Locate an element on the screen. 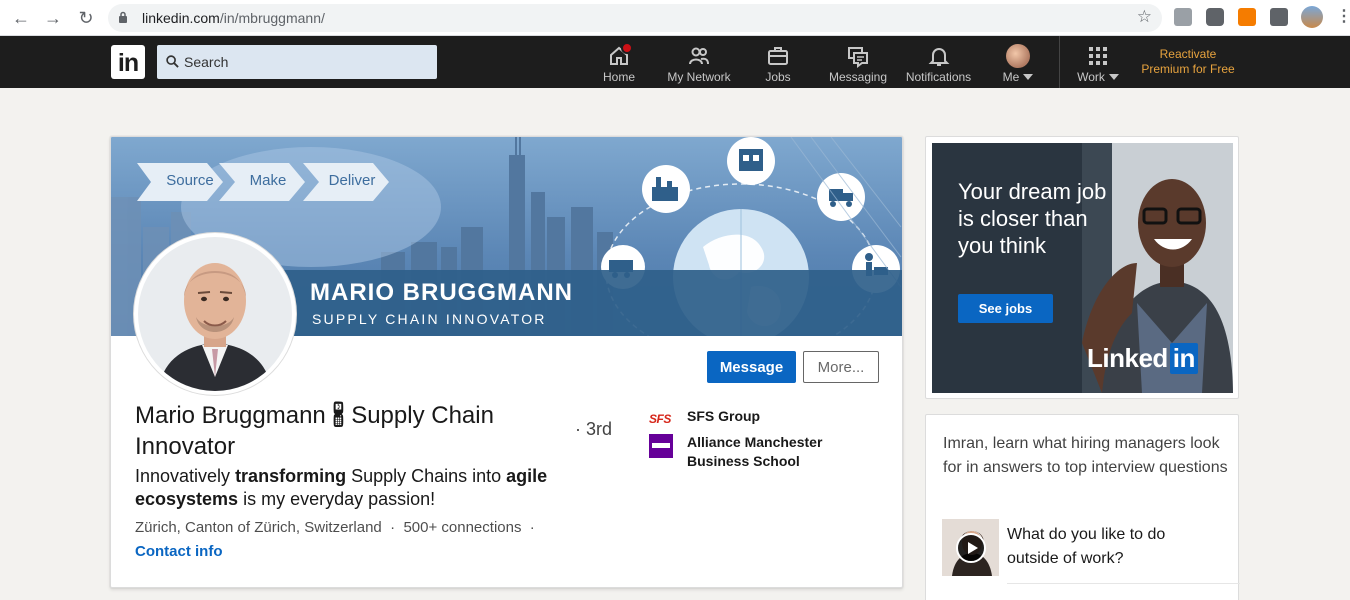  forward-icon: → is located at coordinates (53, 18).